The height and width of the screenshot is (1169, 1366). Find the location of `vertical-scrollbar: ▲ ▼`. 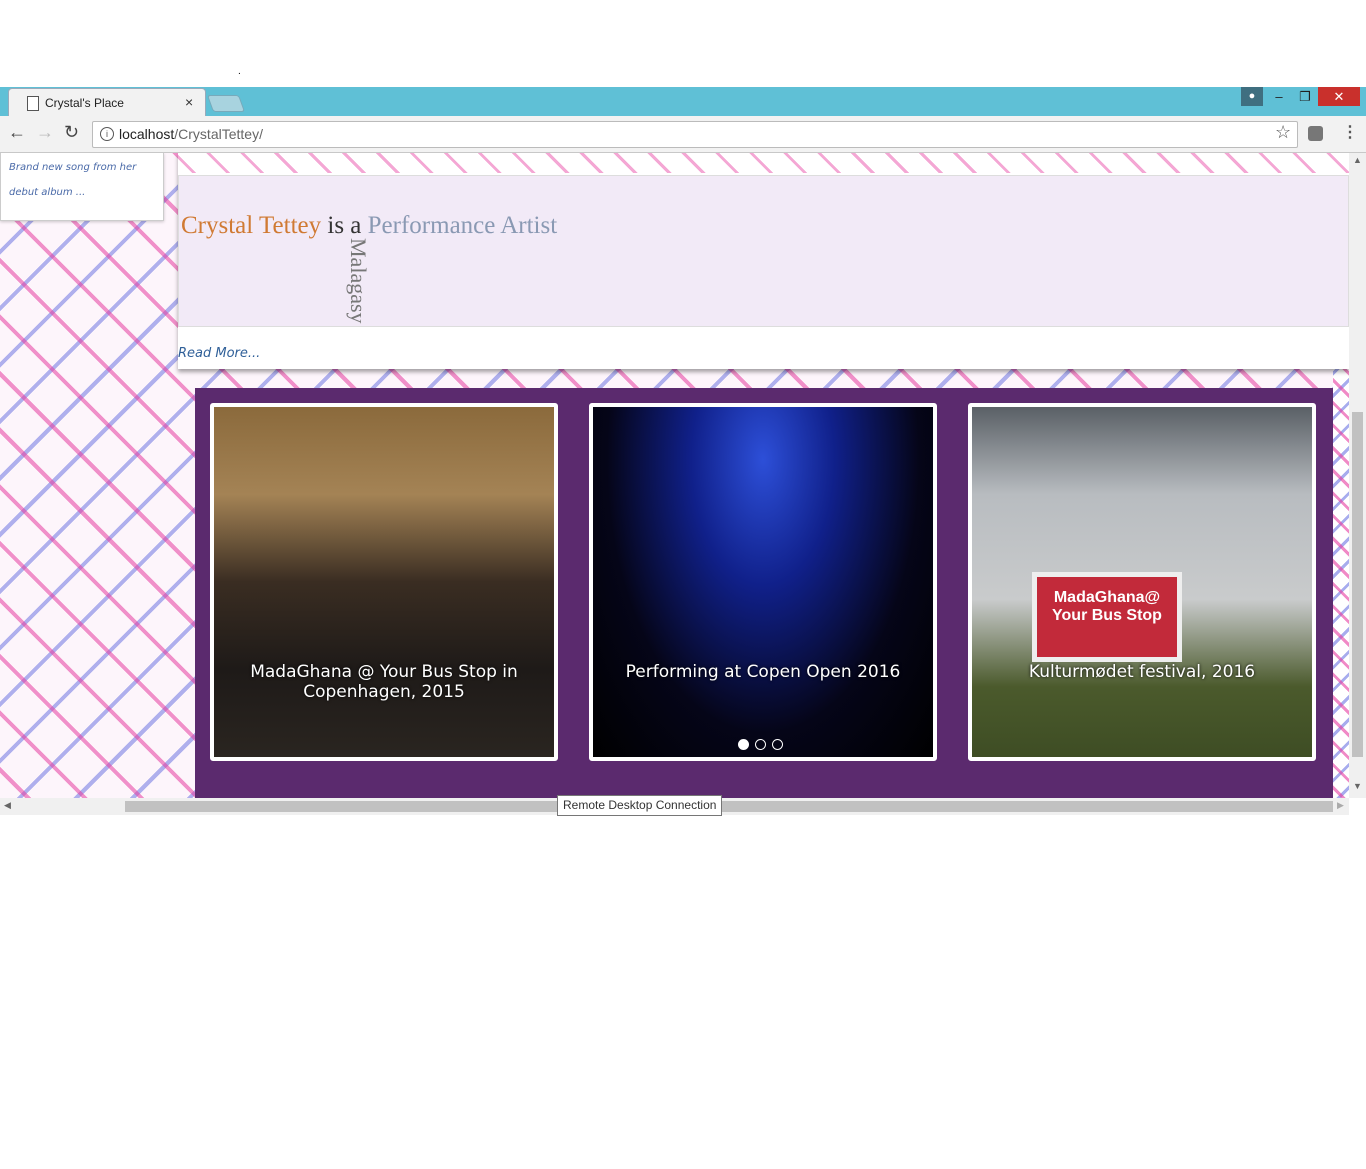

vertical-scrollbar: ▲ ▼ is located at coordinates (1357, 475).